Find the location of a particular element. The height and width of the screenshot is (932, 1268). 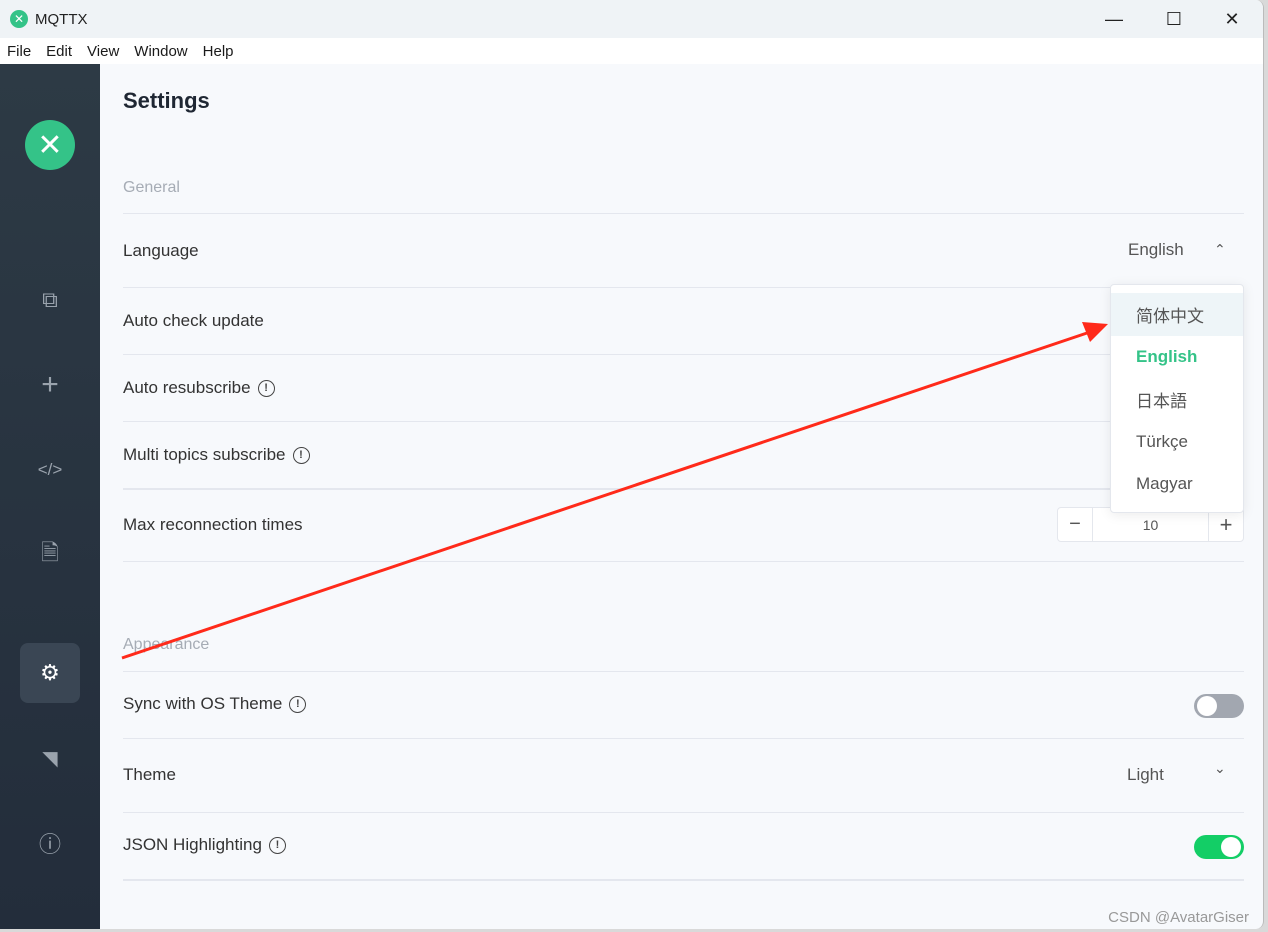

language-option-selected: English is located at coordinates (1177, 357).